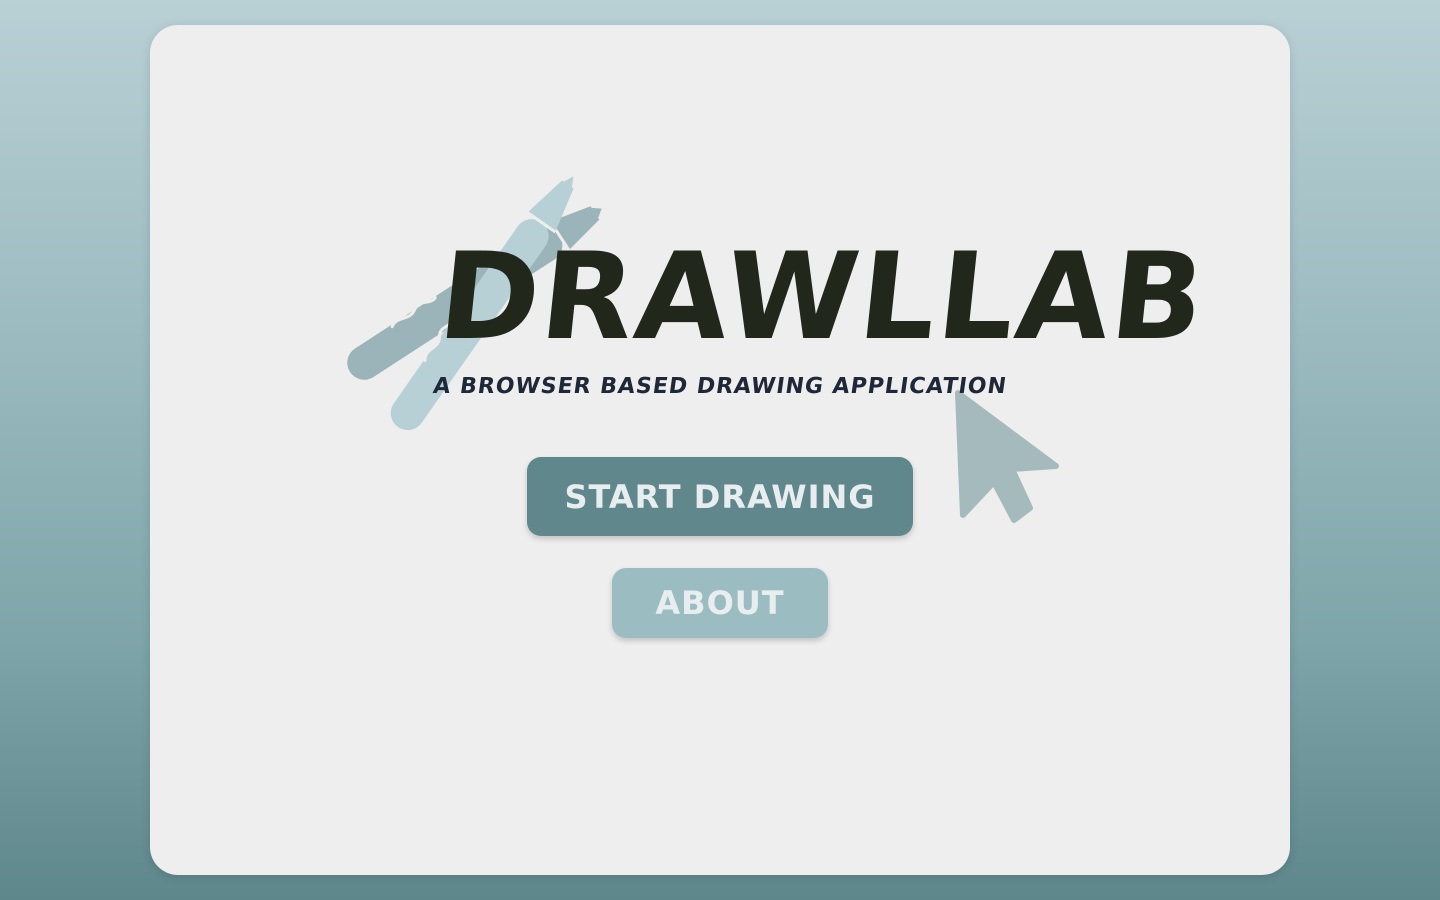  What do you see at coordinates (720, 386) in the screenshot?
I see `app-subtitle: A BROWSER BASED DRAWING APPLICATION` at bounding box center [720, 386].